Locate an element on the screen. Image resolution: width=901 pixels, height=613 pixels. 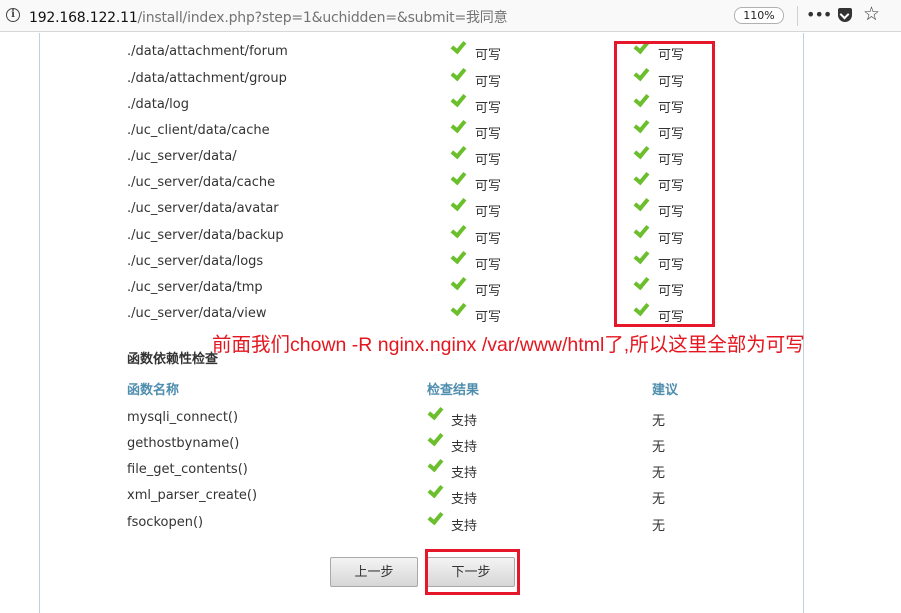
dir-path: ./uc_server/data/cache is located at coordinates (201, 182).